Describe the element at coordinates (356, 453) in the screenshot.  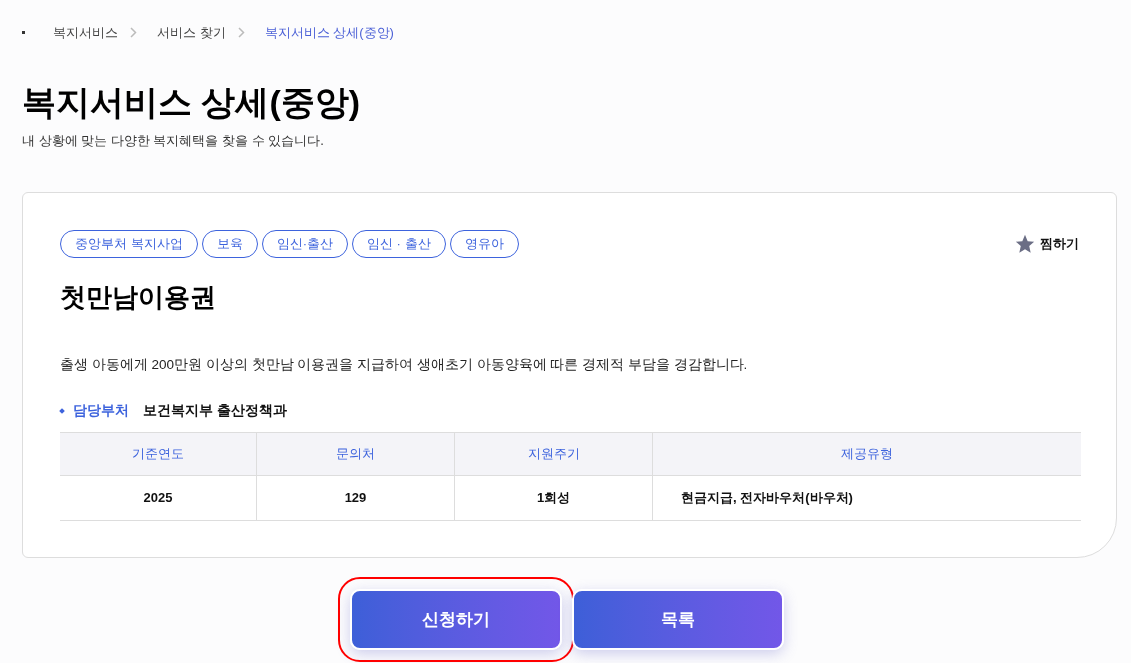
I see `table-header-cell: 문의처` at that location.